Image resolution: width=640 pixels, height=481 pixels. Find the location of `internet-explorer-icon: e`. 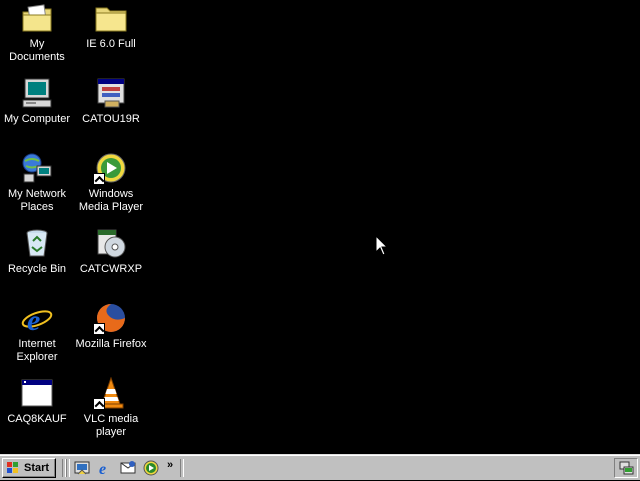

internet-explorer-icon: e is located at coordinates (37, 319).